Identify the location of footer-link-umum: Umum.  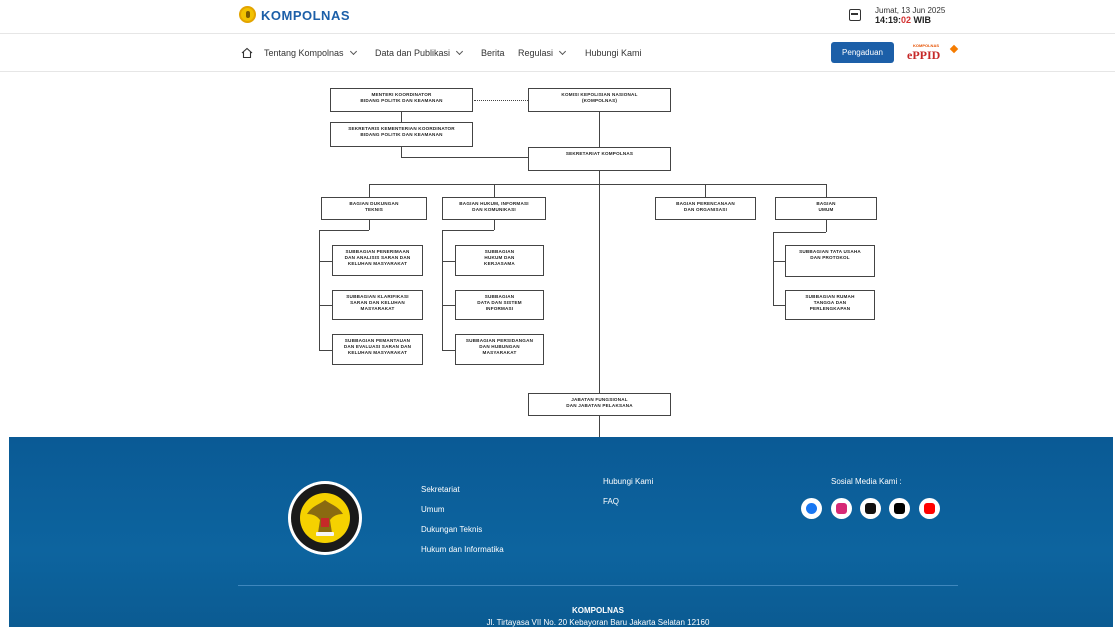
(433, 509).